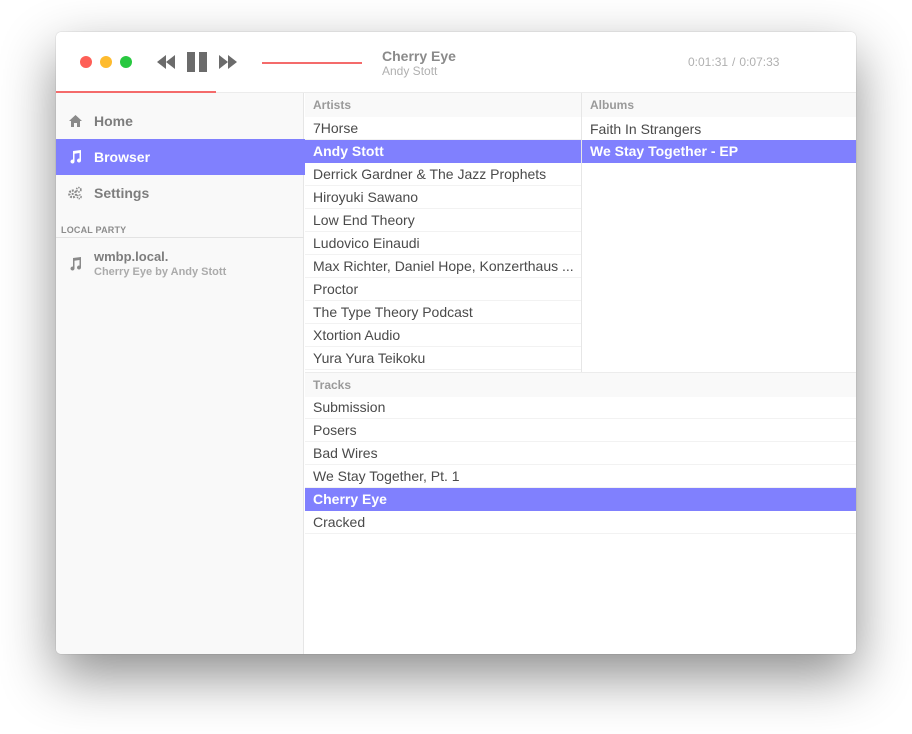 The height and width of the screenshot is (734, 912). Describe the element at coordinates (126, 62) in the screenshot. I see `window-maximize-button` at that location.